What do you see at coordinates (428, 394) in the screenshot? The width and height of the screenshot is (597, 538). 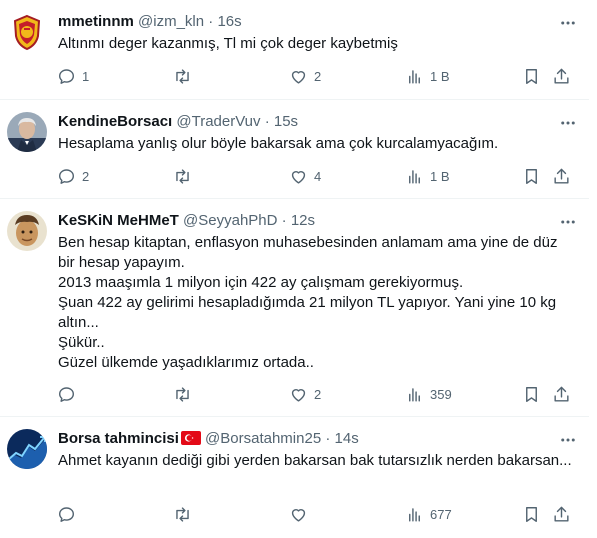 I see `views-button: 359` at bounding box center [428, 394].